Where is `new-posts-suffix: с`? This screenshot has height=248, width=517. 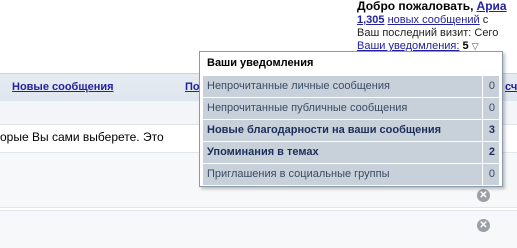
new-posts-suffix: с is located at coordinates (485, 20).